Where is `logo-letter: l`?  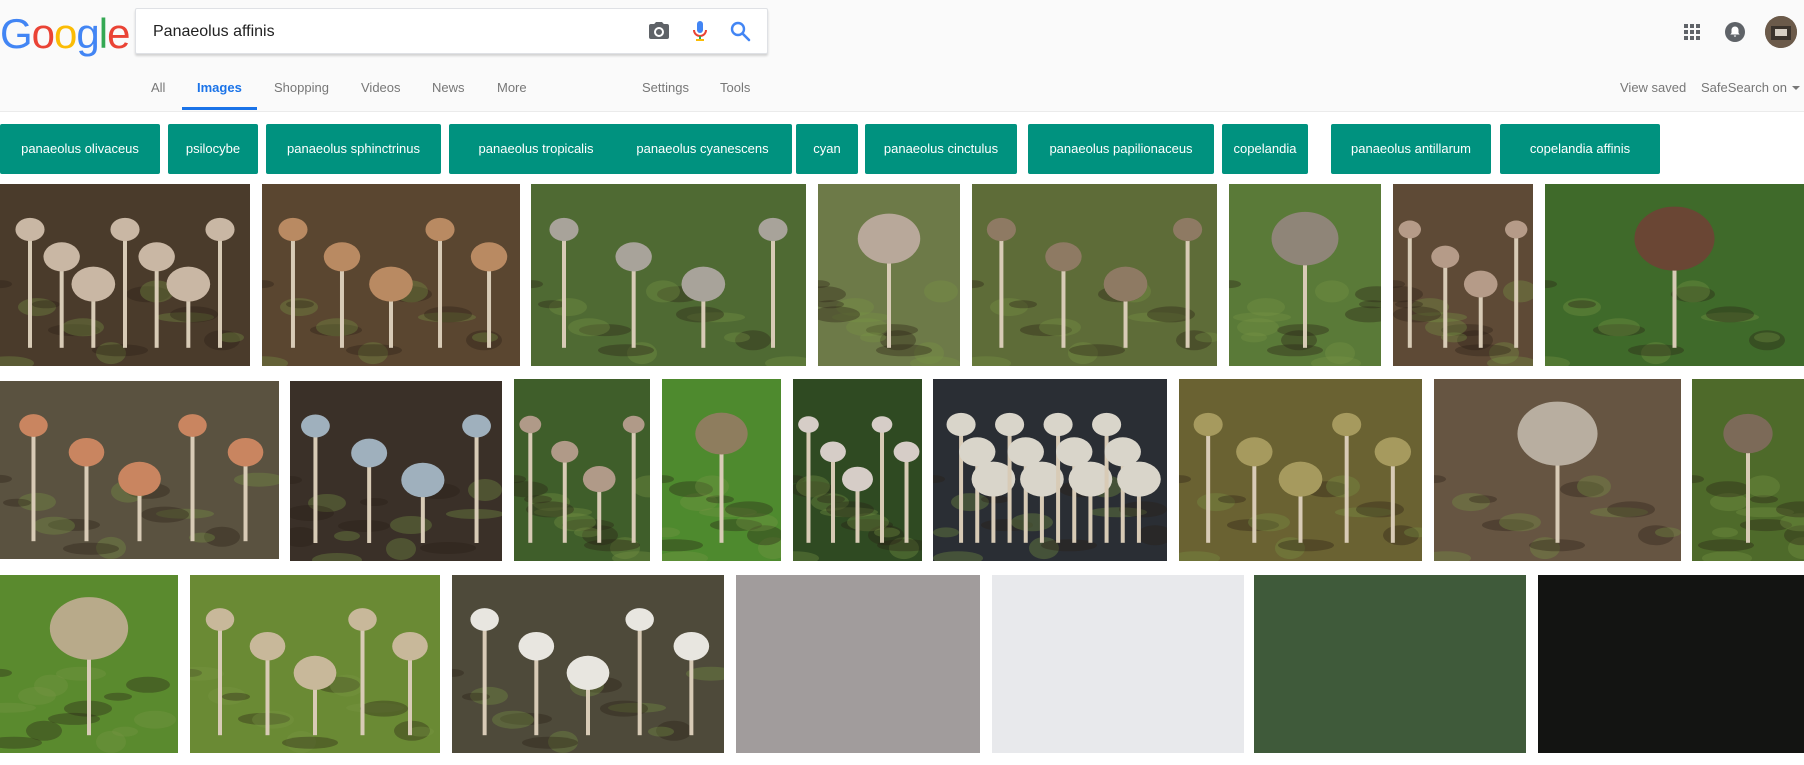 logo-letter: l is located at coordinates (103, 33).